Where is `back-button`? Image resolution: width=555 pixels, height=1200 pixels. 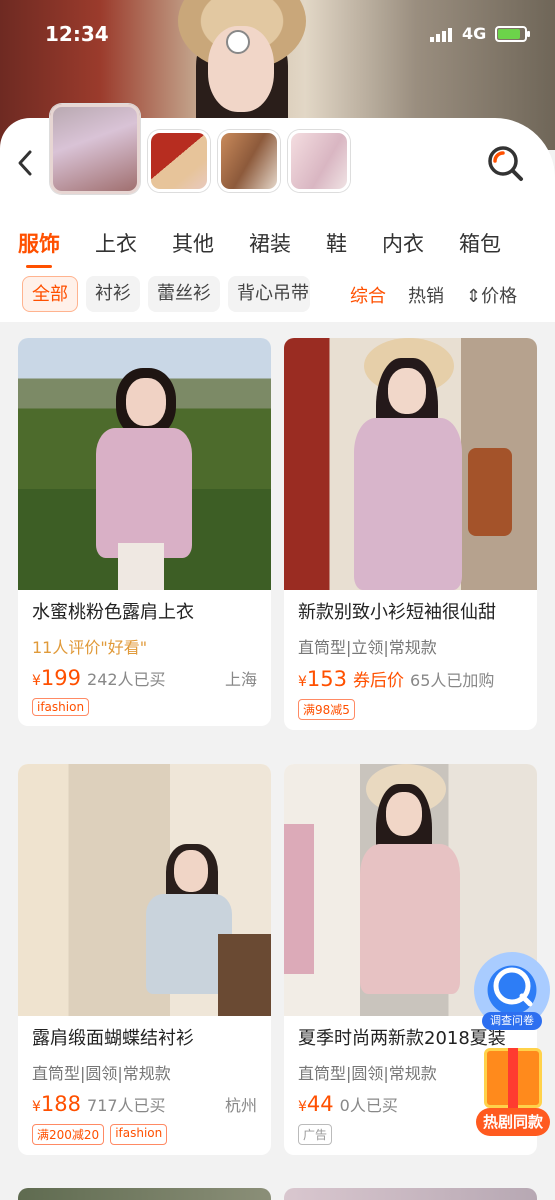
back-button is located at coordinates (26, 163).